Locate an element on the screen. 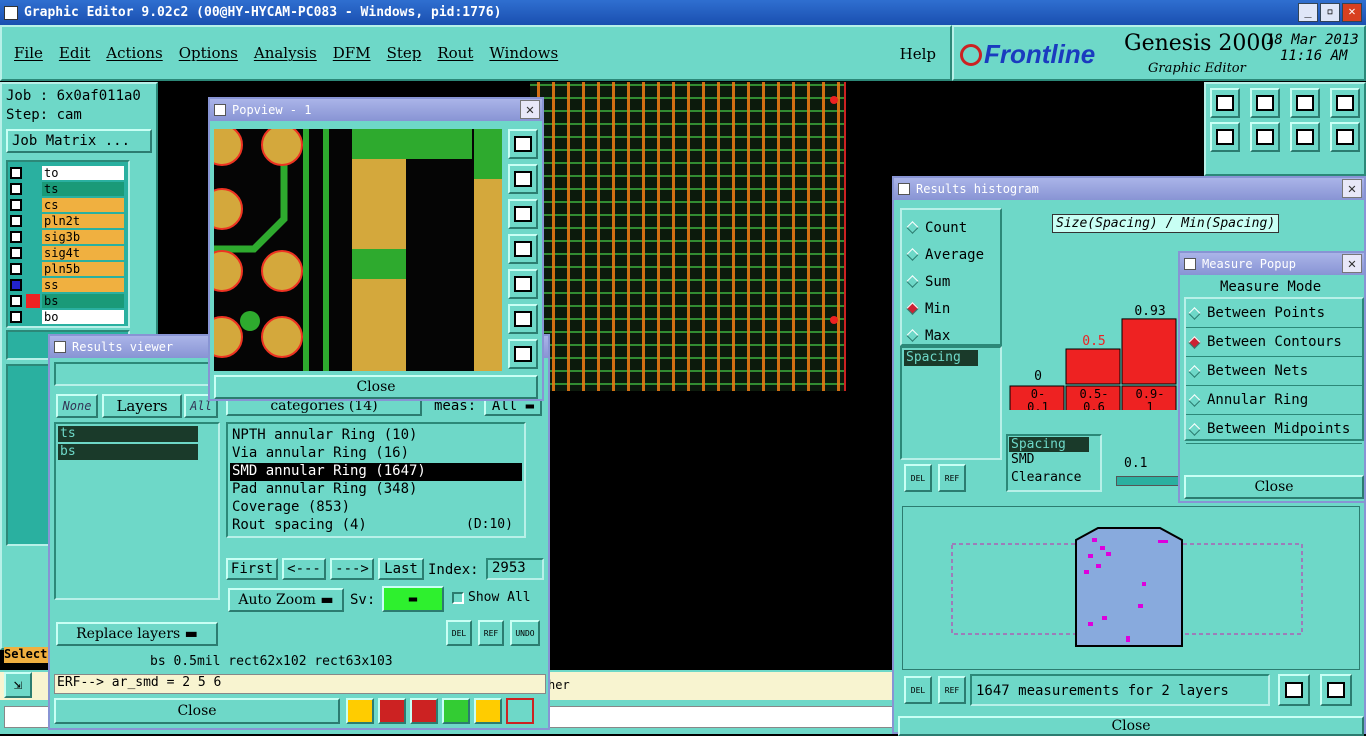  stat-option-min: Min is located at coordinates (951, 308).